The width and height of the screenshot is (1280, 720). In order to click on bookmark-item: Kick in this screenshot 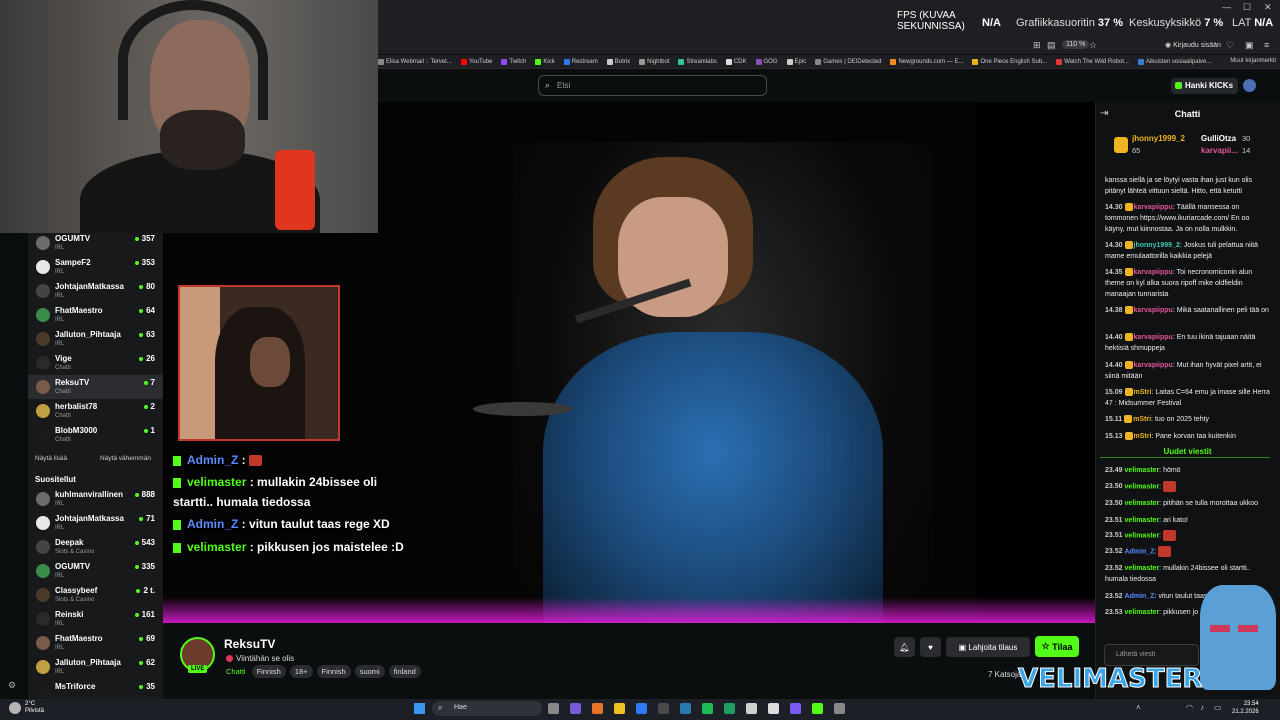, I will do `click(545, 61)`.